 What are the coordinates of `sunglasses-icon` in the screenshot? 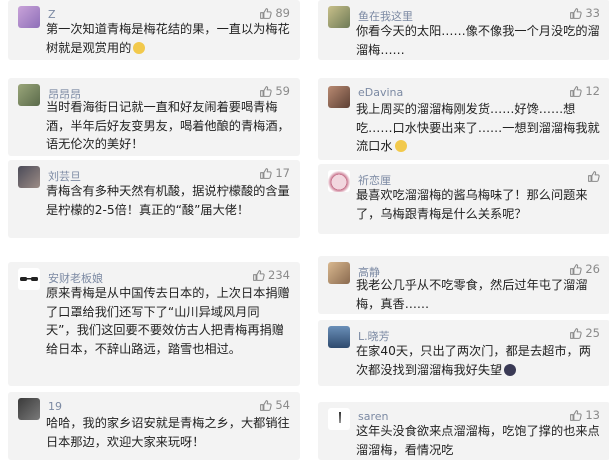 It's located at (29, 279).